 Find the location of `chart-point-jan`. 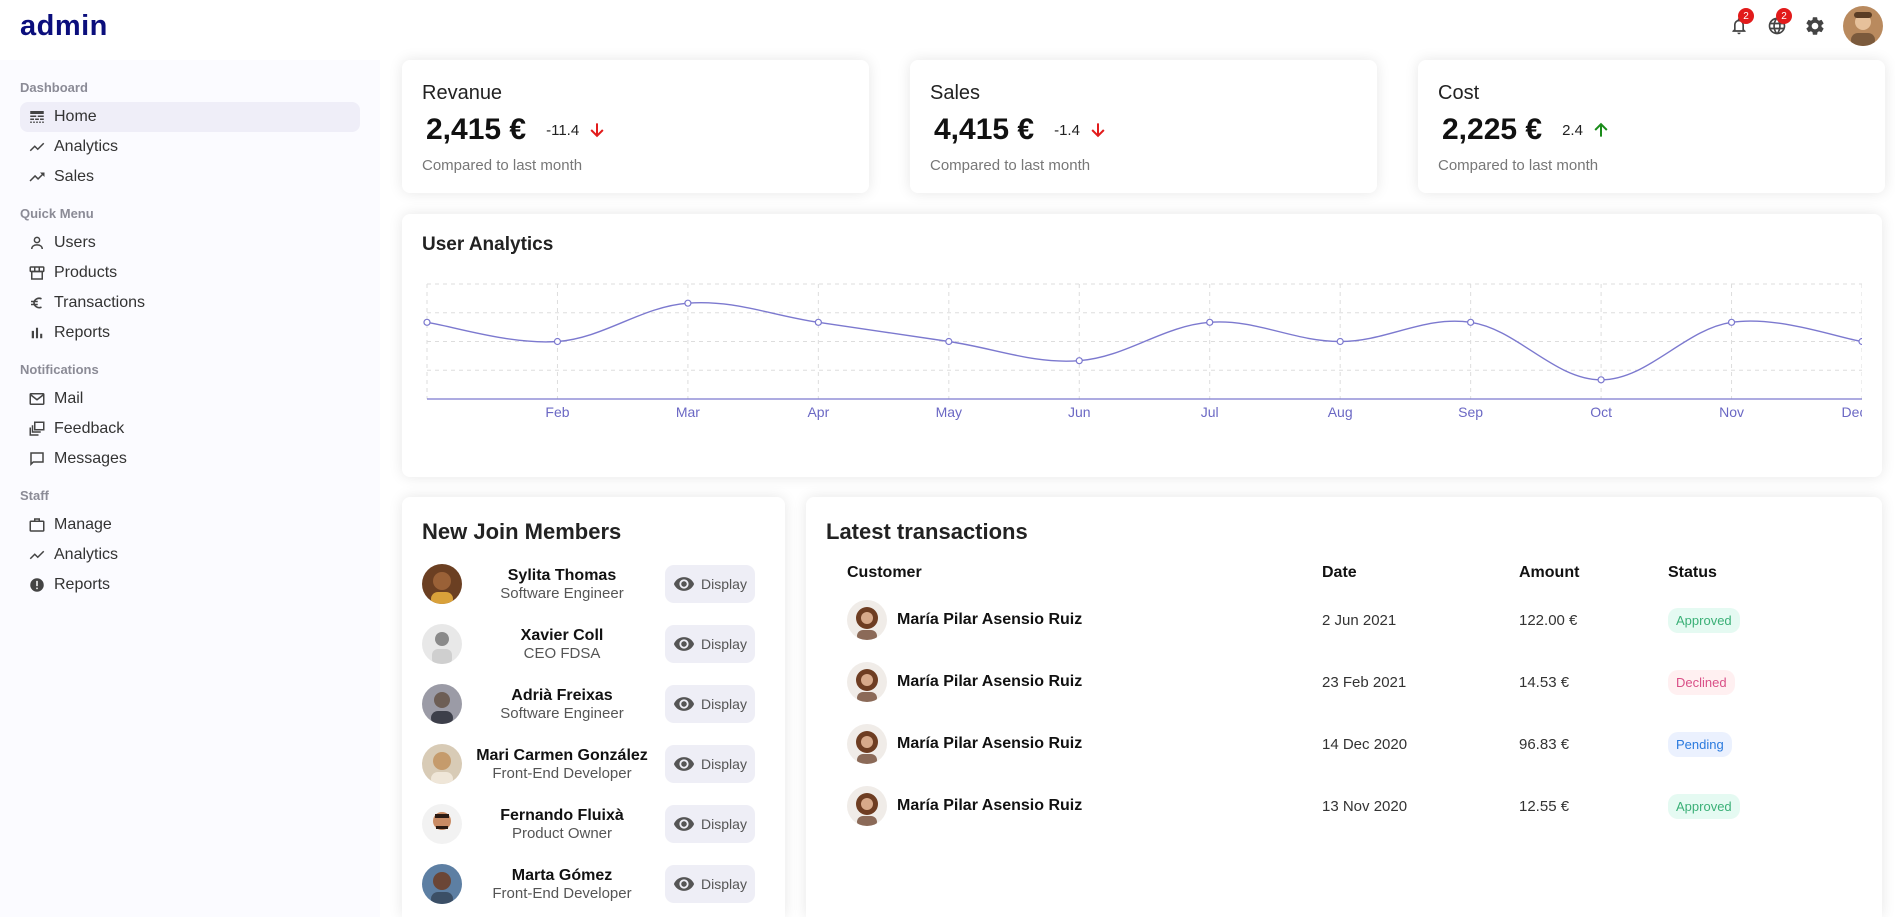

chart-point-jan is located at coordinates (427, 322).